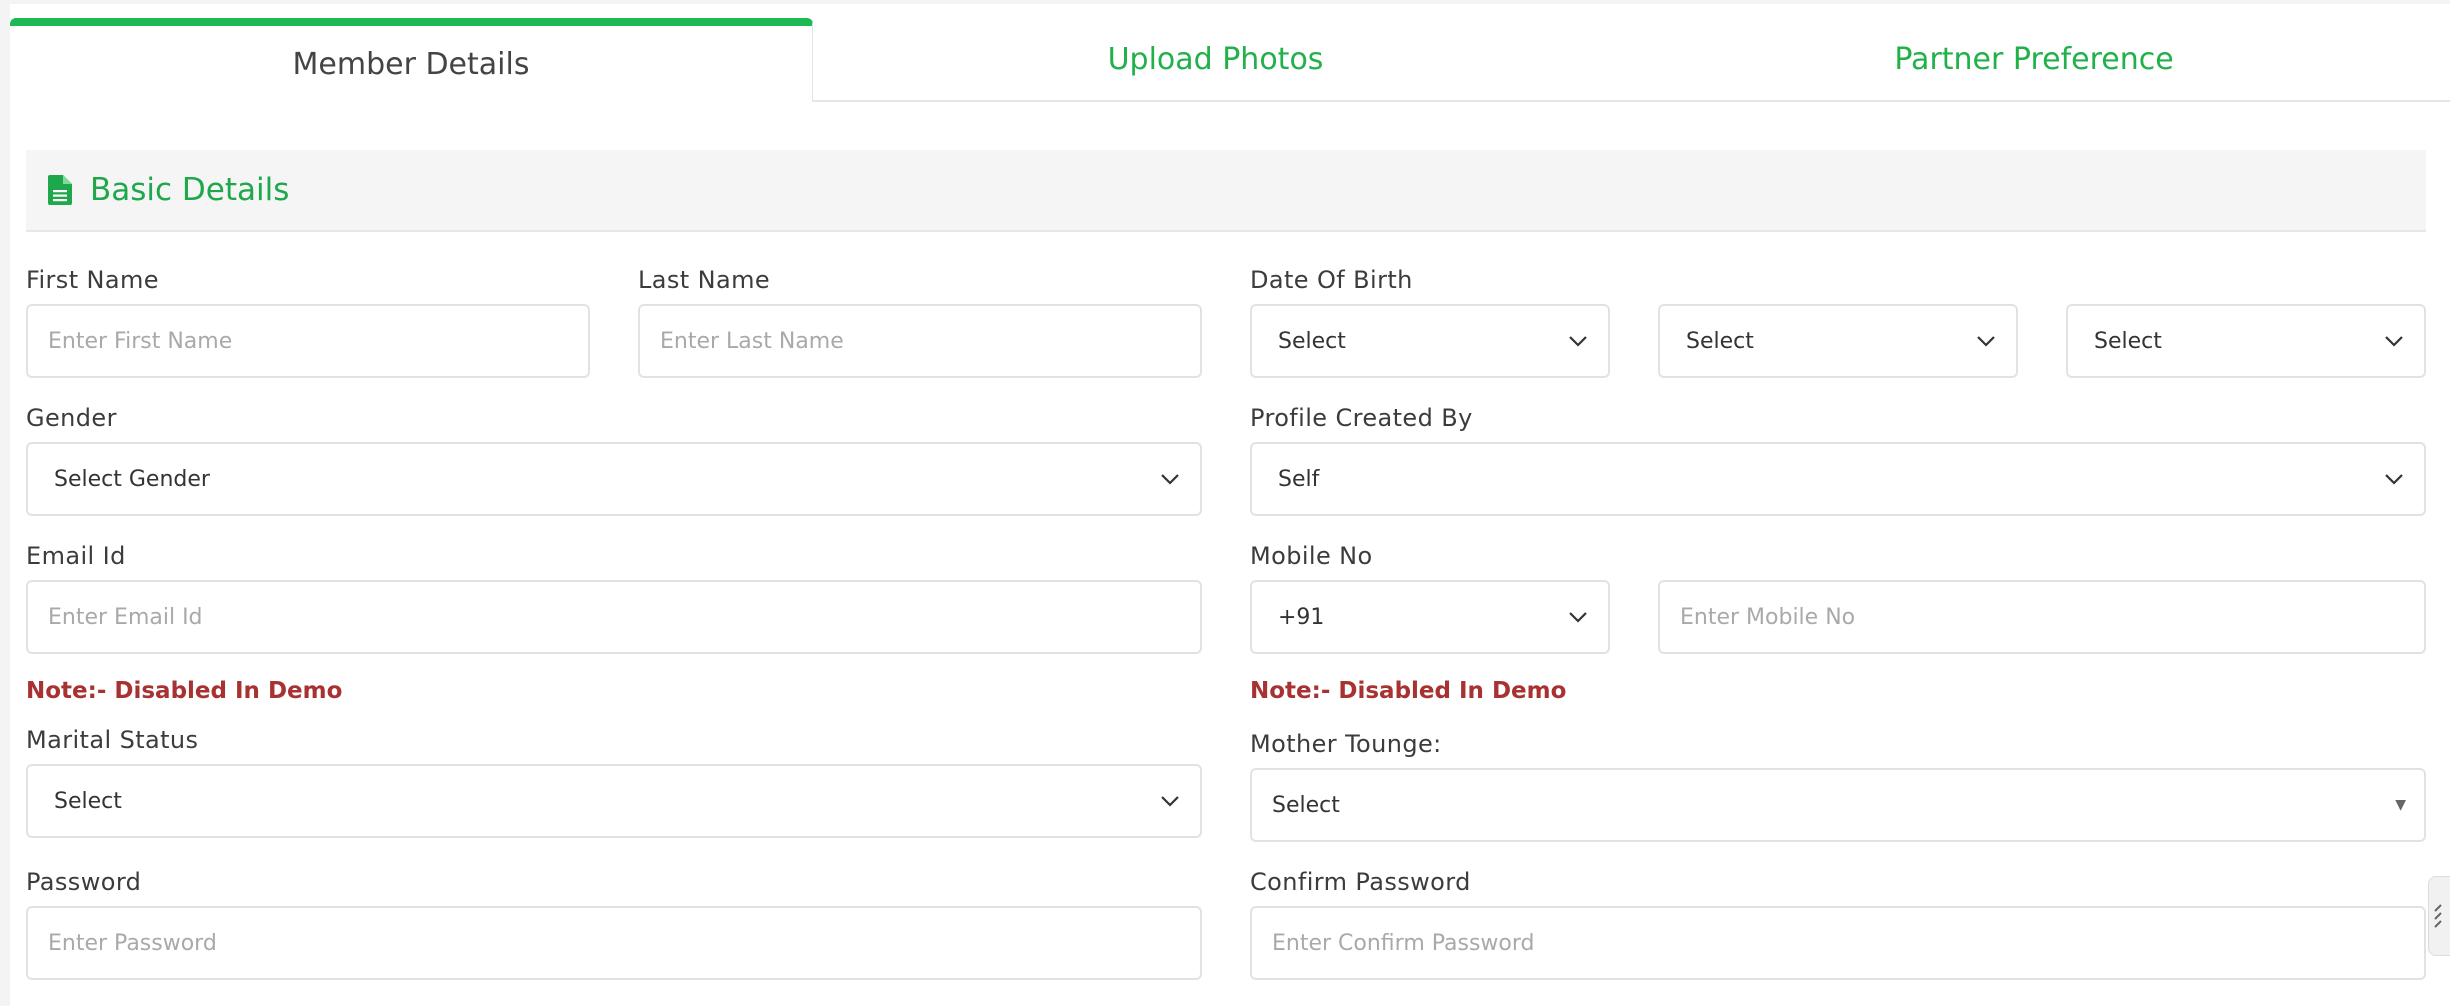 The width and height of the screenshot is (2450, 1006). Describe the element at coordinates (1408, 691) in the screenshot. I see `mobile-demo-note: Note:- Disabled In Demo` at that location.